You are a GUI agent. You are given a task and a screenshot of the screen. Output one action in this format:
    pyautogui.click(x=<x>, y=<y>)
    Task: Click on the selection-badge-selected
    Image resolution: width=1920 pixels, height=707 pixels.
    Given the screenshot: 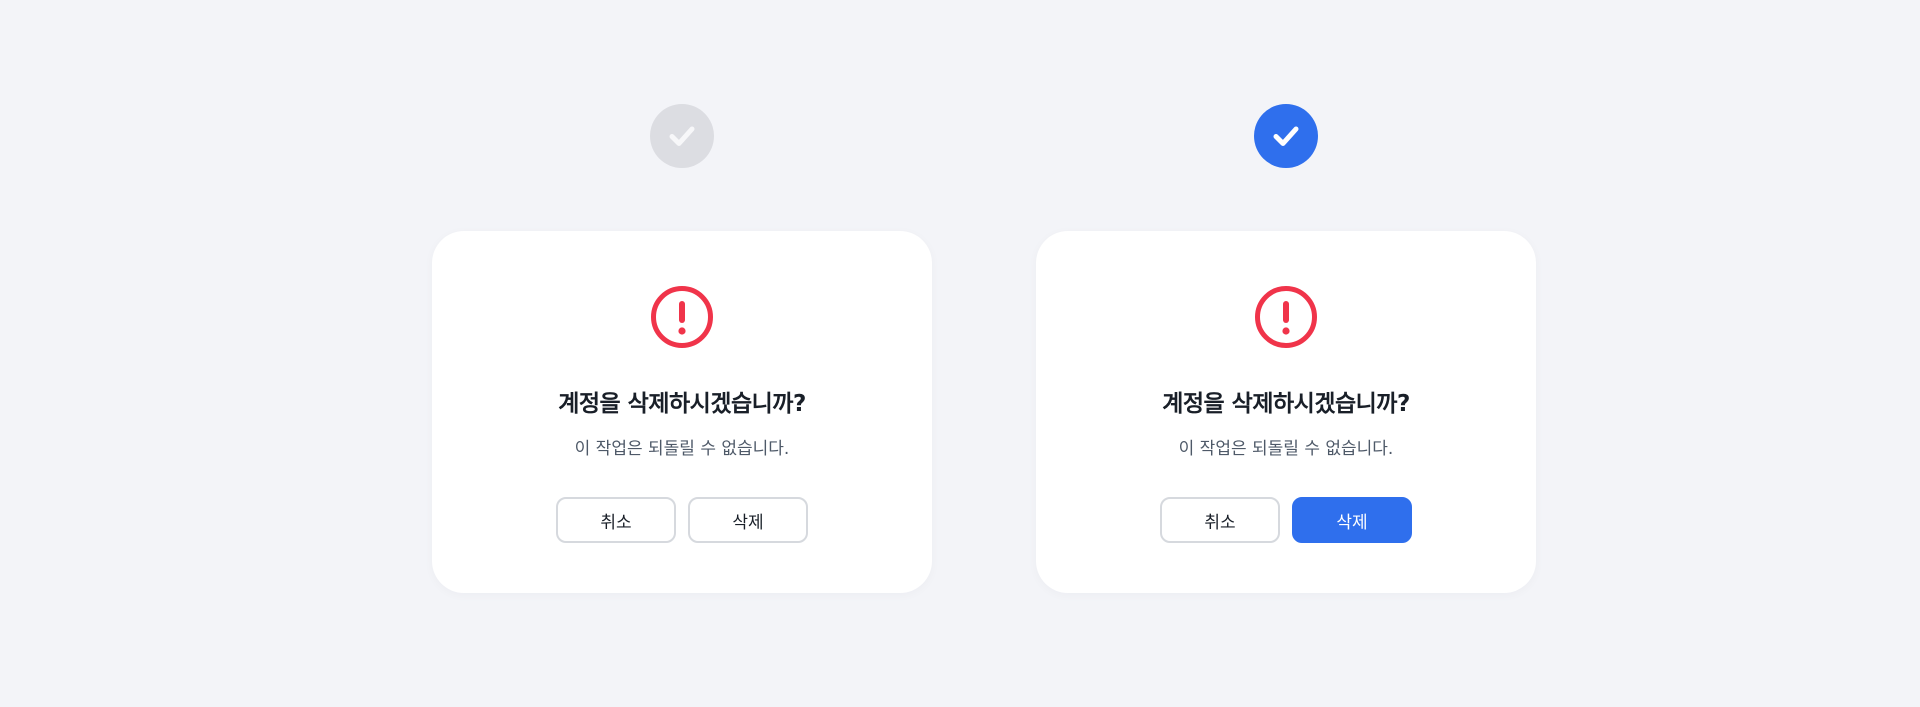 What is the action you would take?
    pyautogui.click(x=1286, y=136)
    